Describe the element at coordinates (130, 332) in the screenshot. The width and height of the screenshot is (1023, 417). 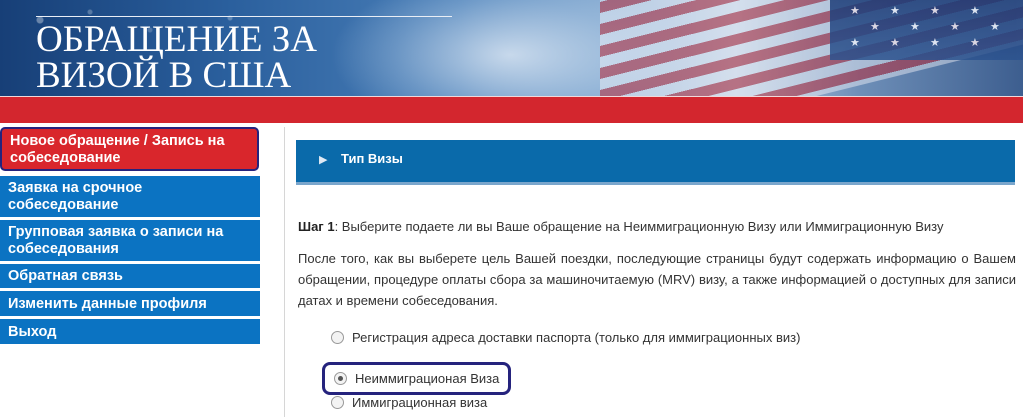
I see `sidebar-item-logout: Выход` at that location.